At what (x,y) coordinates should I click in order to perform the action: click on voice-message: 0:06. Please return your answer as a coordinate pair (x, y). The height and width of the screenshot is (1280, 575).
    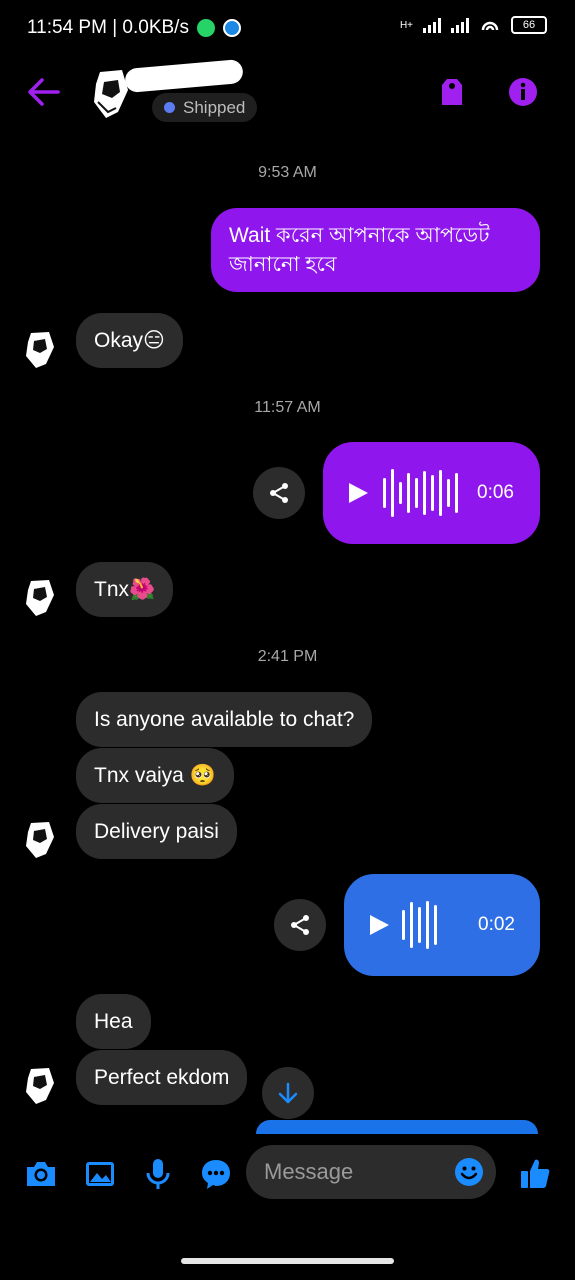
    Looking at the image, I should click on (431, 493).